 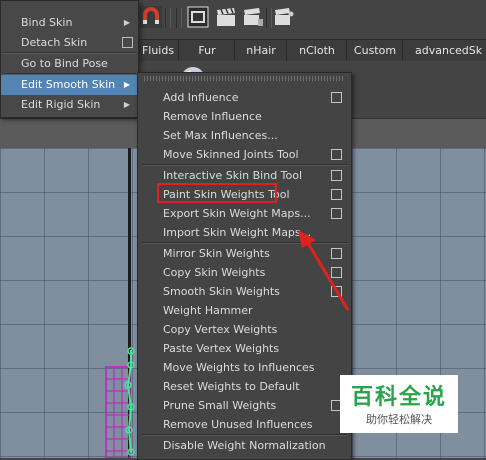 I want to click on menu-item-remove-influence: Remove Influence, so click(x=212, y=116).